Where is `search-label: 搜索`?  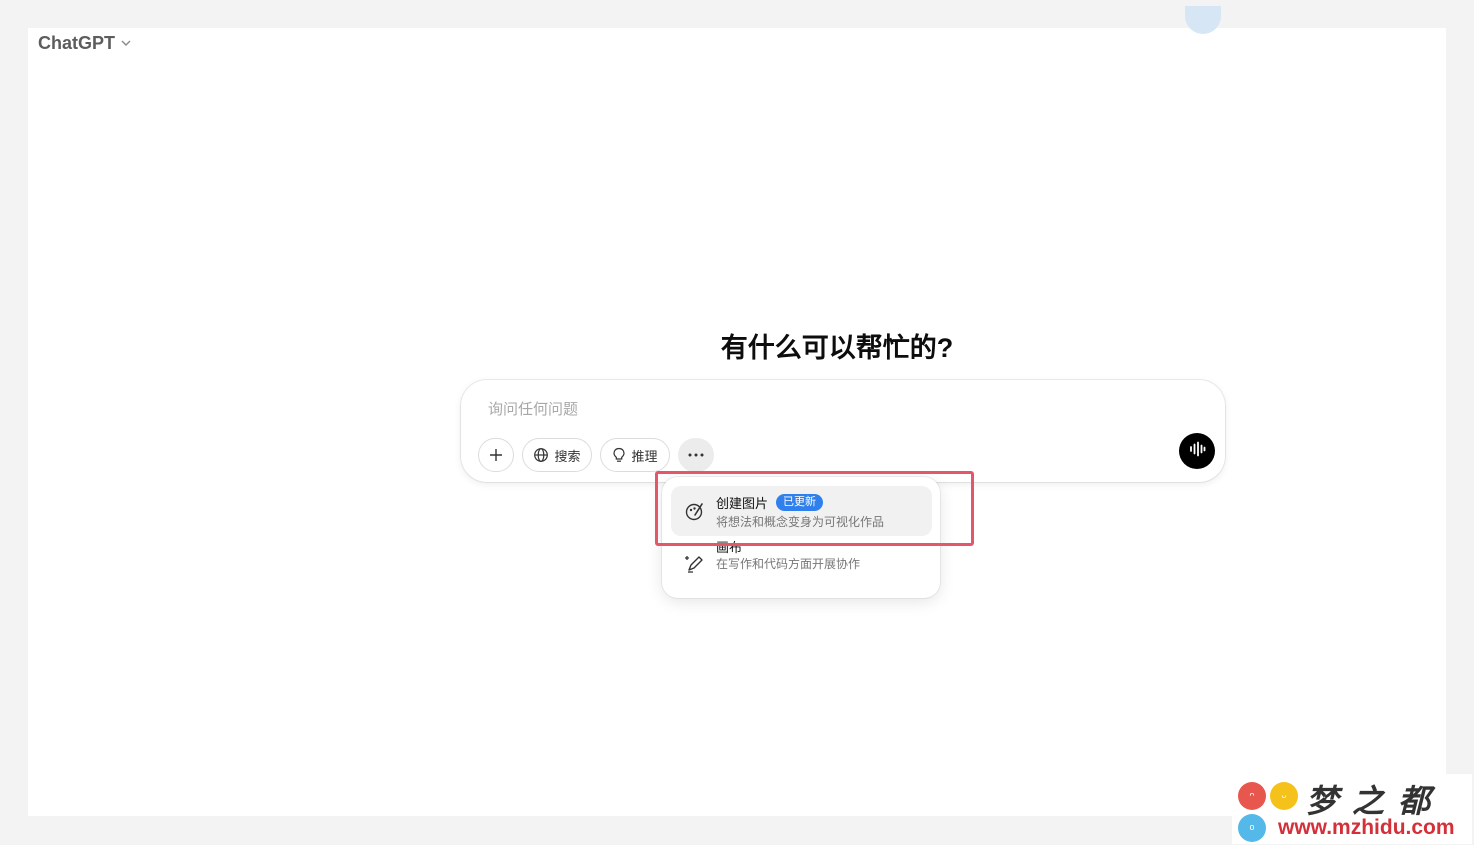 search-label: 搜索 is located at coordinates (567, 456).